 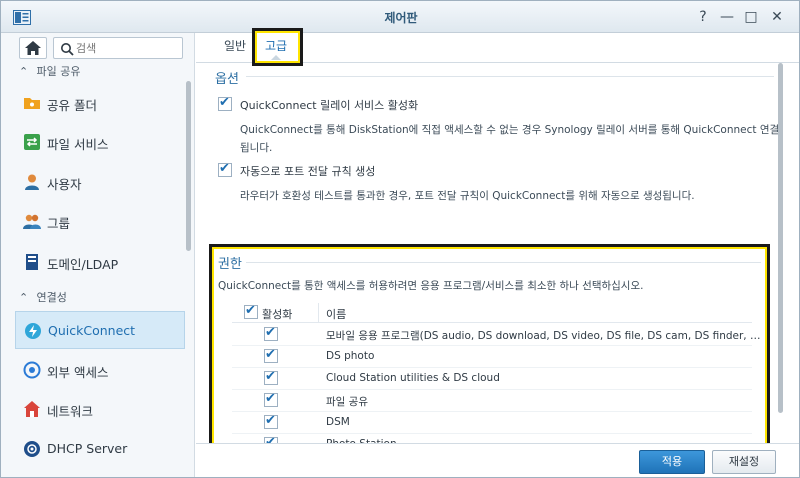 What do you see at coordinates (87, 448) in the screenshot?
I see `sidebar-item-label: DHCP Server` at bounding box center [87, 448].